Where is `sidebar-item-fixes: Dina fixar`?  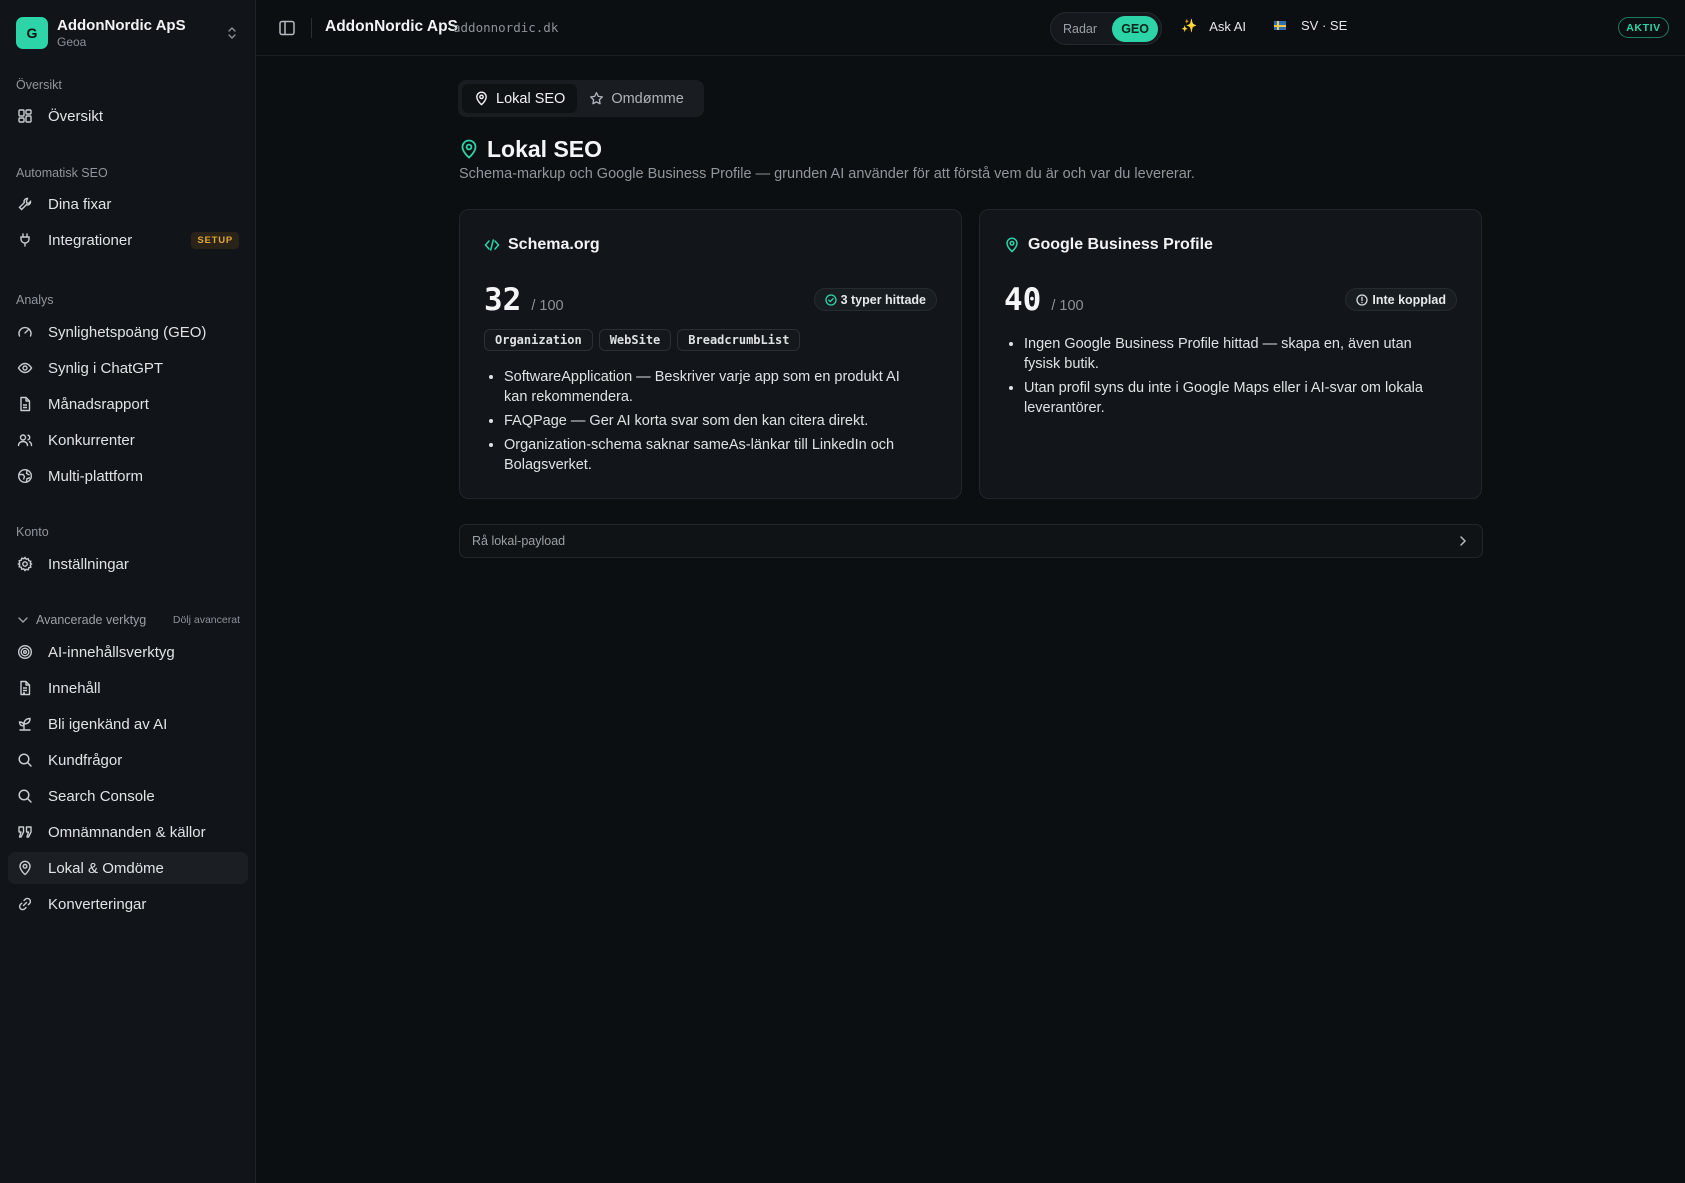
sidebar-item-fixes: Dina fixar is located at coordinates (128, 204).